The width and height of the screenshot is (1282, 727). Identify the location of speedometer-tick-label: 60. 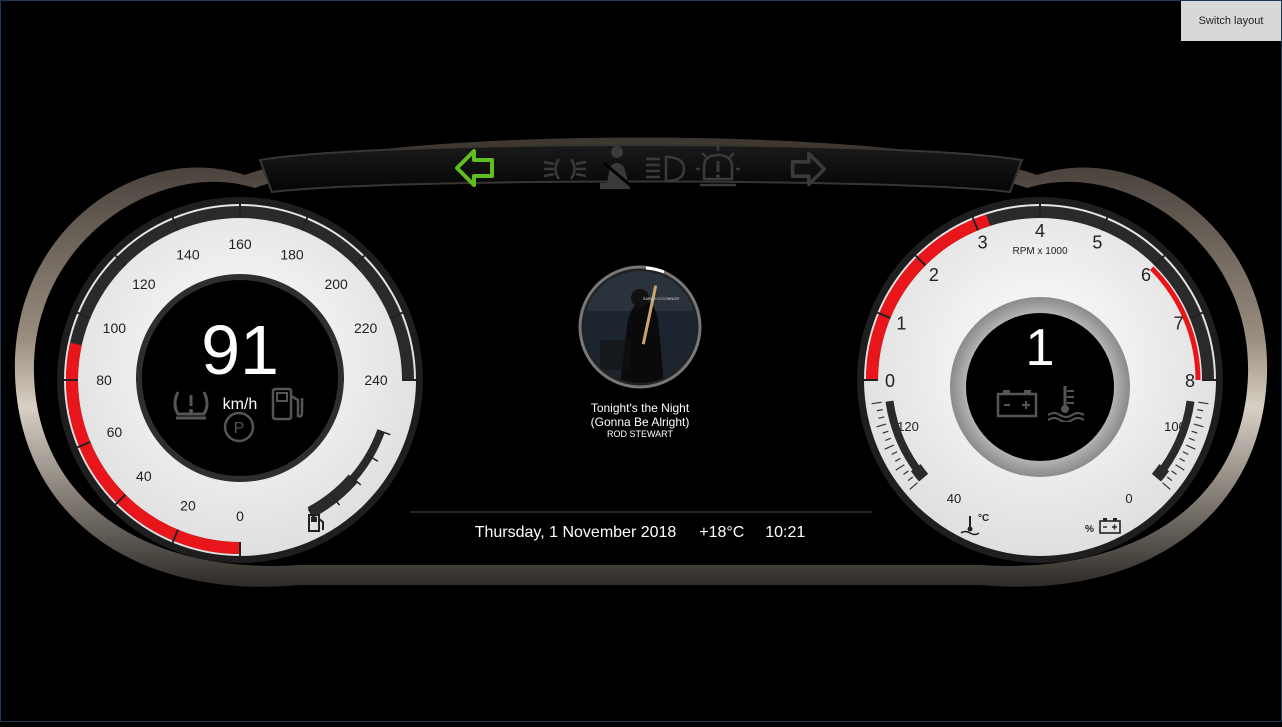
(115, 432).